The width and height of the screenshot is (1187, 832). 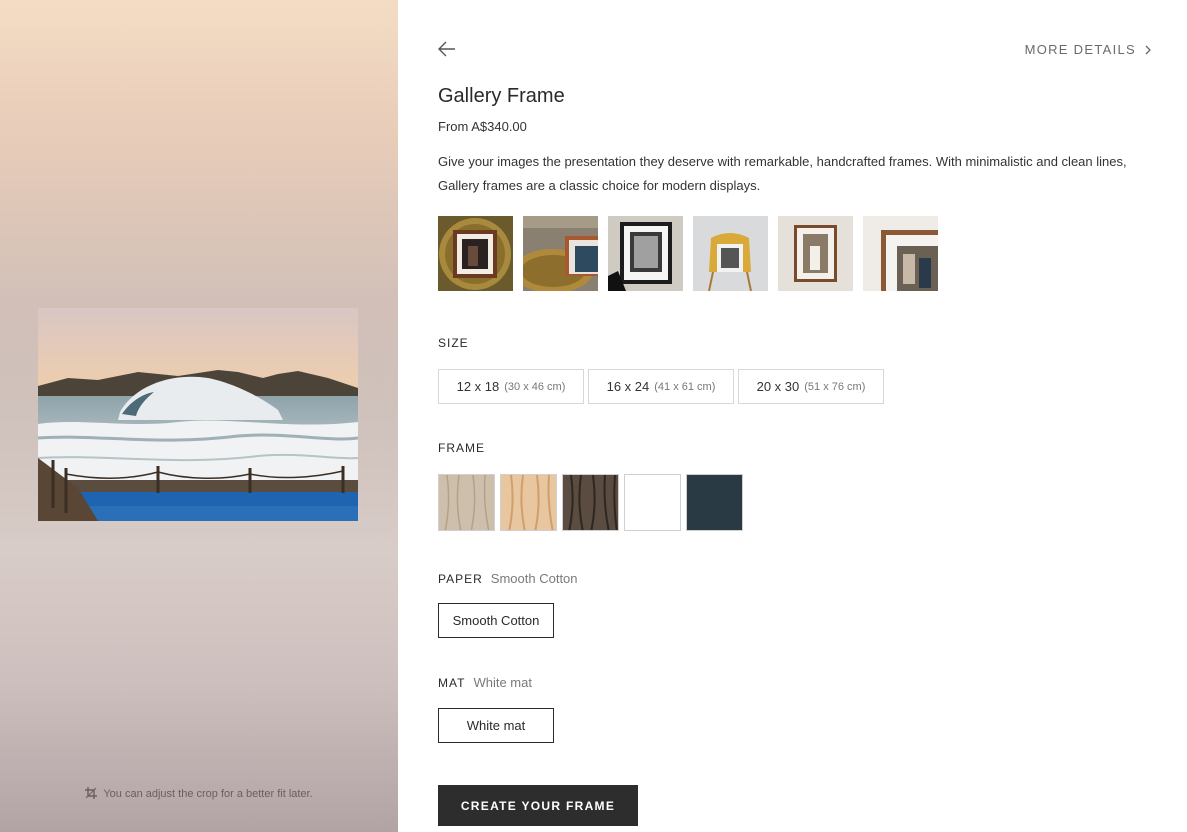 I want to click on size-section-label: SIZE, so click(x=453, y=343).